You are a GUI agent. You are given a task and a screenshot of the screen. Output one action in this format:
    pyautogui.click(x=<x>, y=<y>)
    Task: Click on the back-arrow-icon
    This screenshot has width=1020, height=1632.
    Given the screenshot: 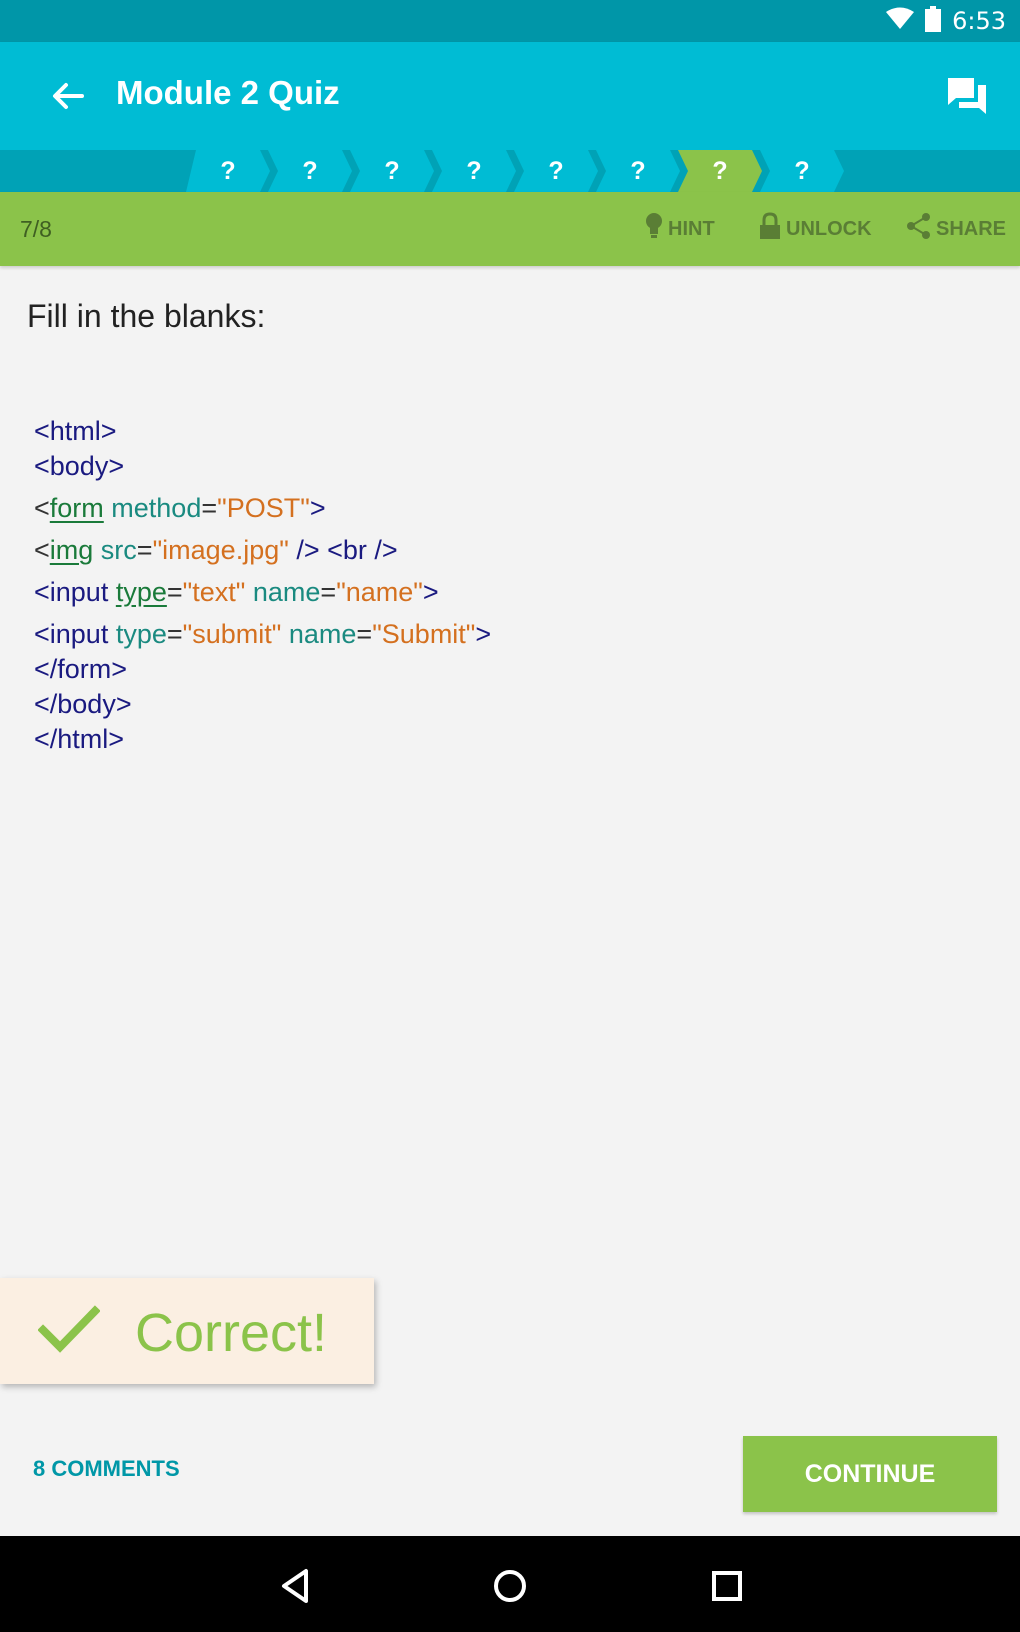 What is the action you would take?
    pyautogui.click(x=68, y=103)
    